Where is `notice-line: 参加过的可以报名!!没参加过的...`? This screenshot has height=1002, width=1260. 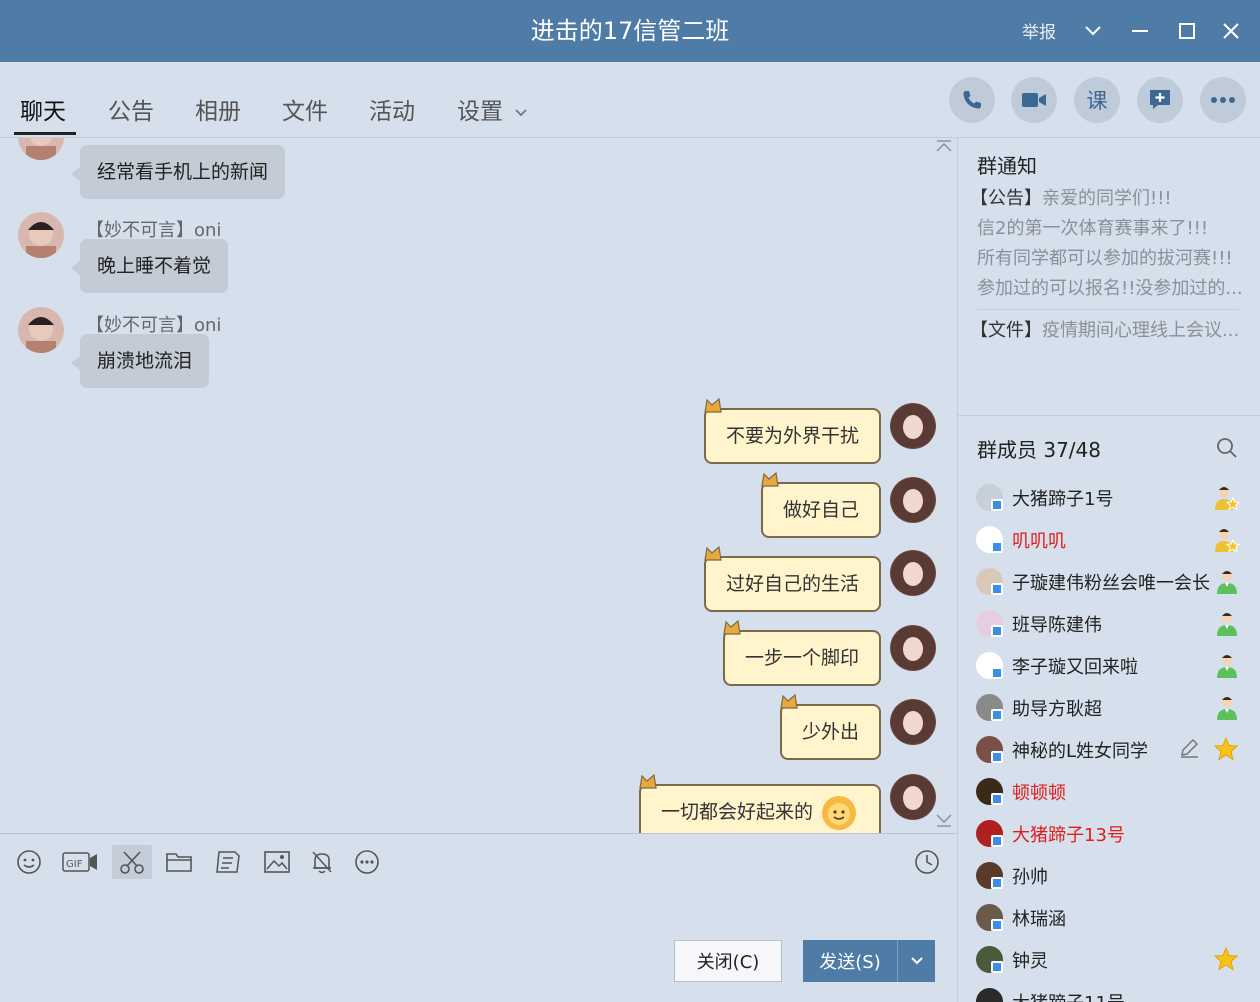
notice-line: 参加过的可以报名!!没参加过的... is located at coordinates (1110, 287).